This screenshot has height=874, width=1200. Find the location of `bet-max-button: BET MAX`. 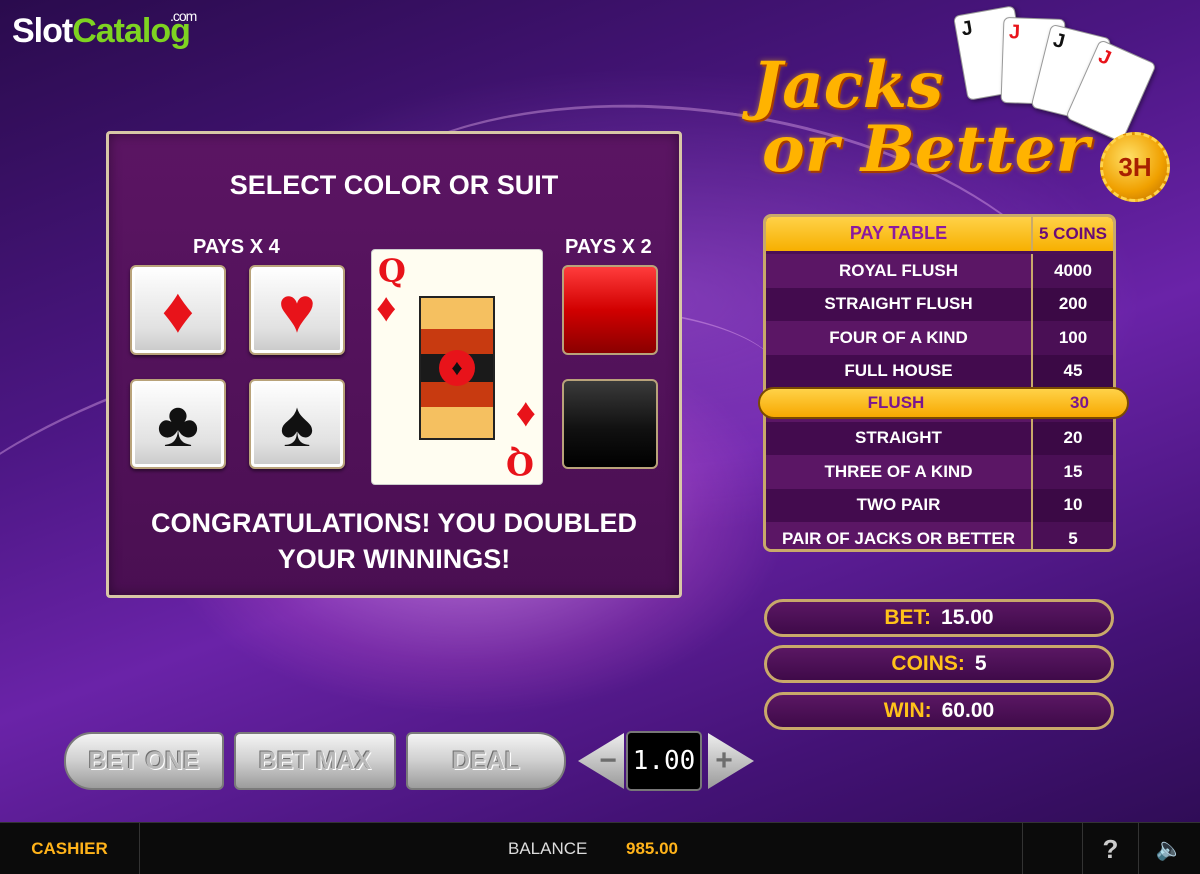

bet-max-button: BET MAX is located at coordinates (315, 761).